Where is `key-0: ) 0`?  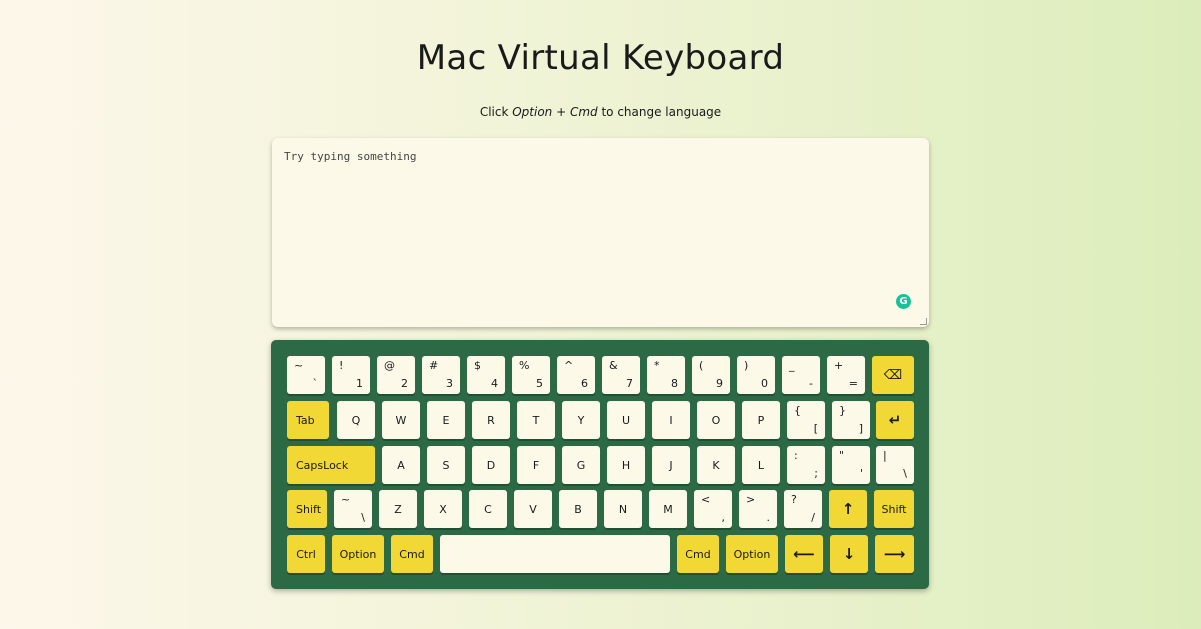
key-0: ) 0 is located at coordinates (756, 375).